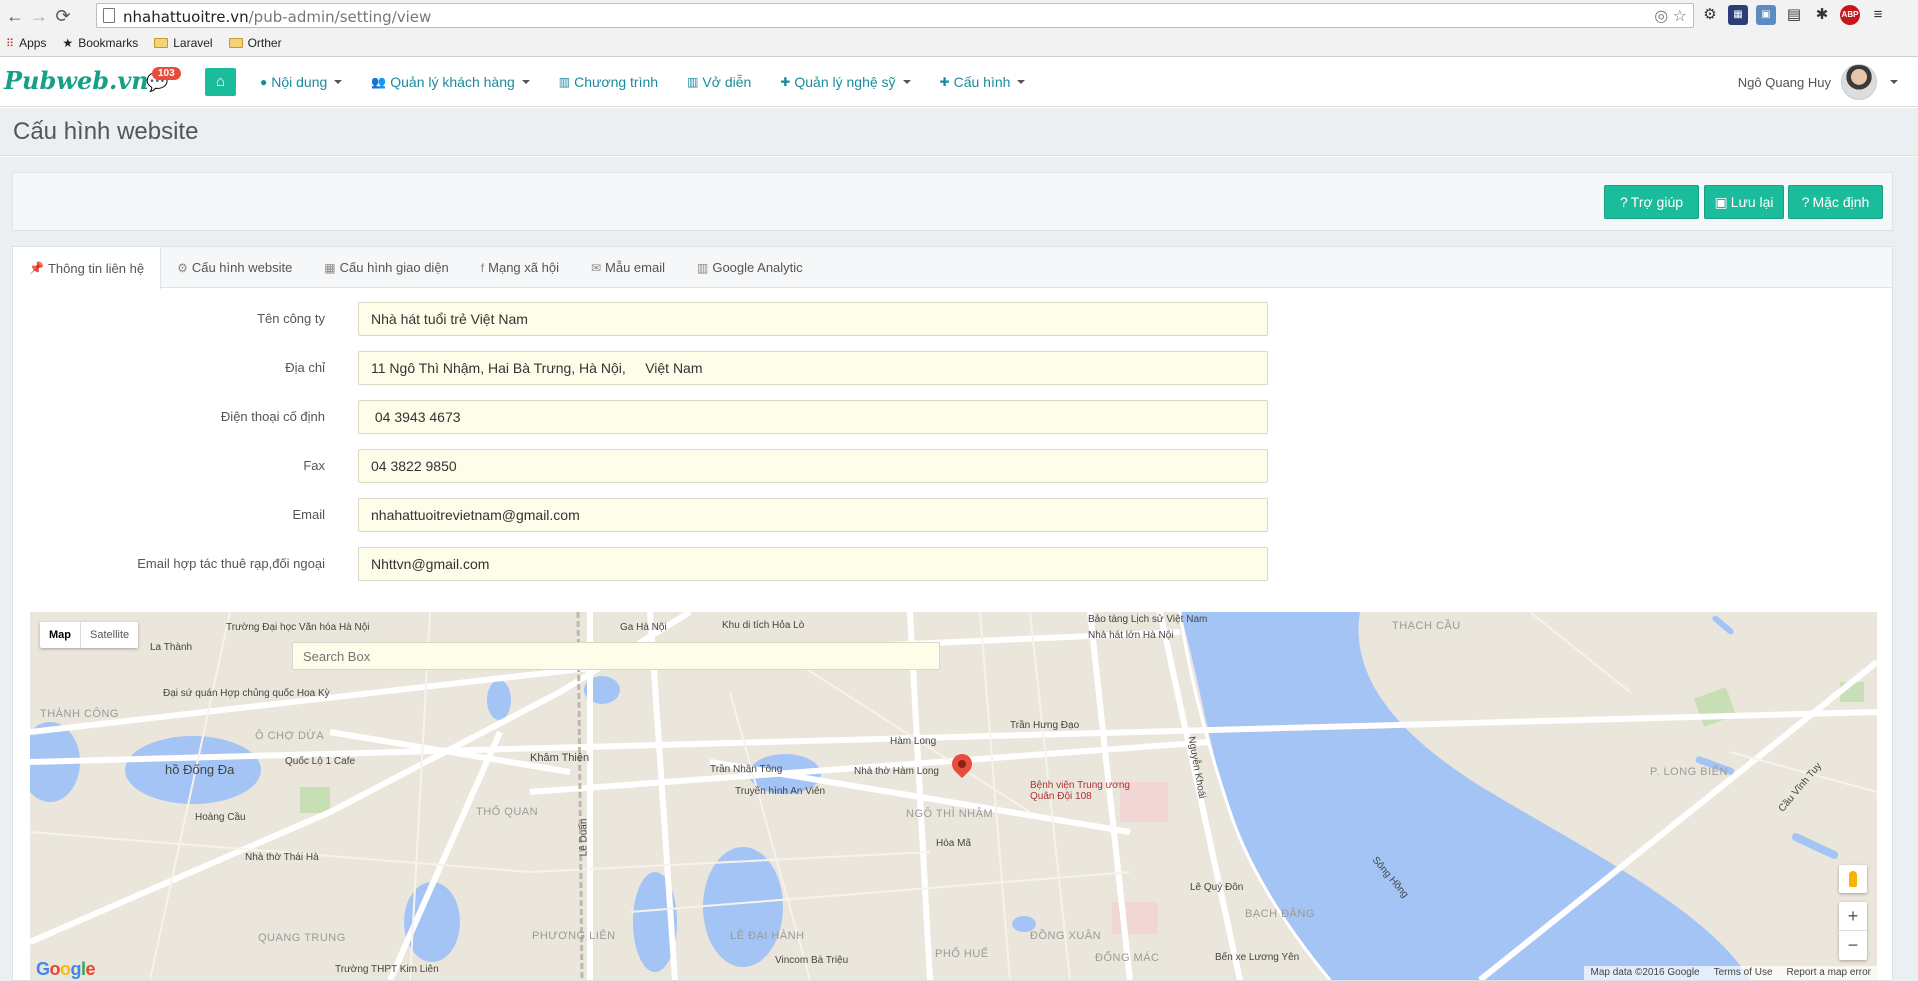 The image size is (1918, 981). What do you see at coordinates (813, 319) in the screenshot?
I see `company-input` at bounding box center [813, 319].